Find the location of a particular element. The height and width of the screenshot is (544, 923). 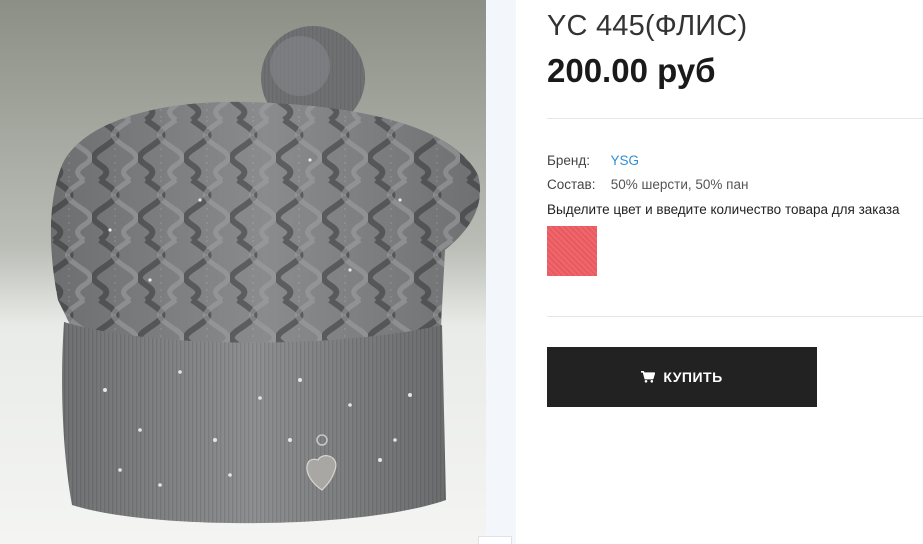

composition-row: Состав: 50% шерсти, 50% пан is located at coordinates (647, 184).